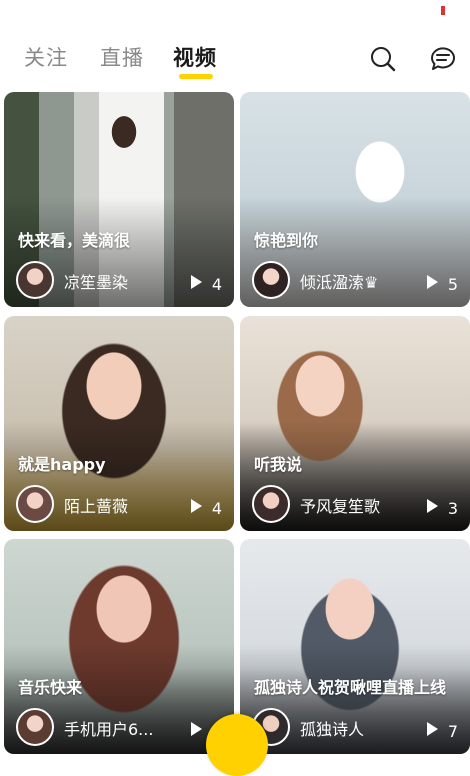 Image resolution: width=470 pixels, height=776 pixels. What do you see at coordinates (350, 687) in the screenshot?
I see `video-title: 孤独诗人祝贺啾哩直播上线` at bounding box center [350, 687].